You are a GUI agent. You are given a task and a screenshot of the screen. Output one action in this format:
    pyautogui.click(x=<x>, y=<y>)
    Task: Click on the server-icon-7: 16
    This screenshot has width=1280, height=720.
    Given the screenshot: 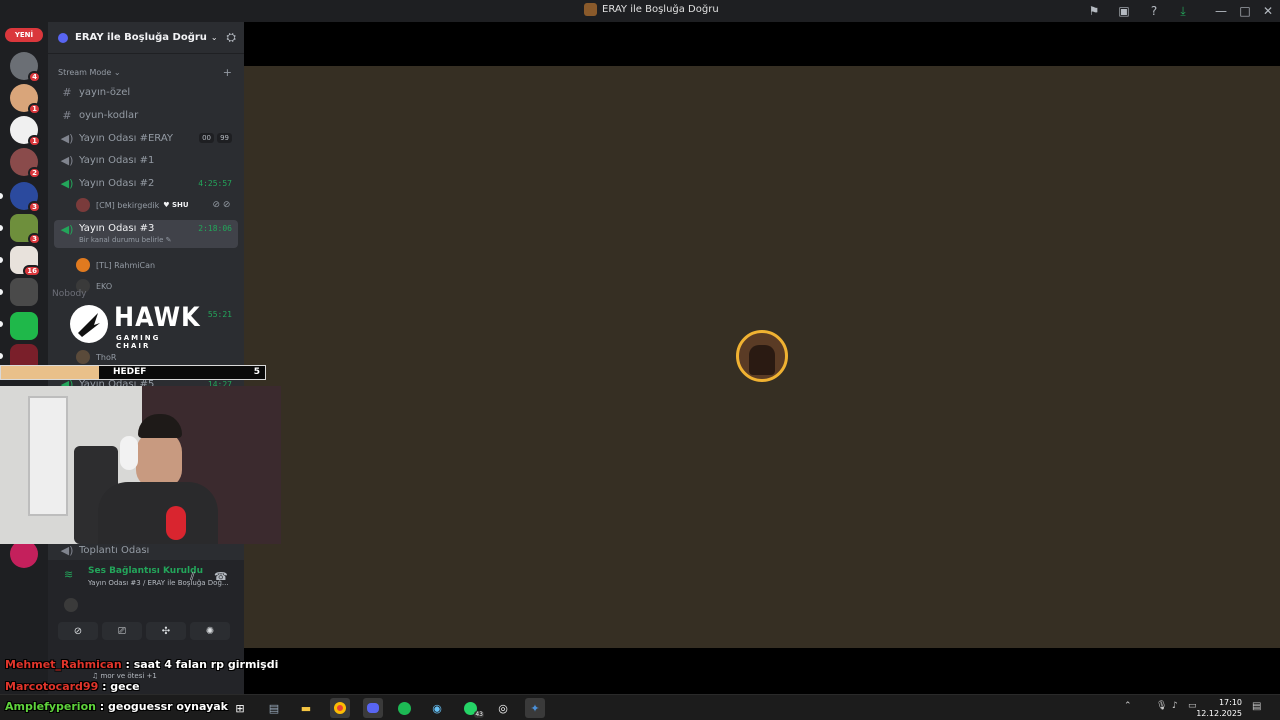 What is the action you would take?
    pyautogui.click(x=25, y=261)
    